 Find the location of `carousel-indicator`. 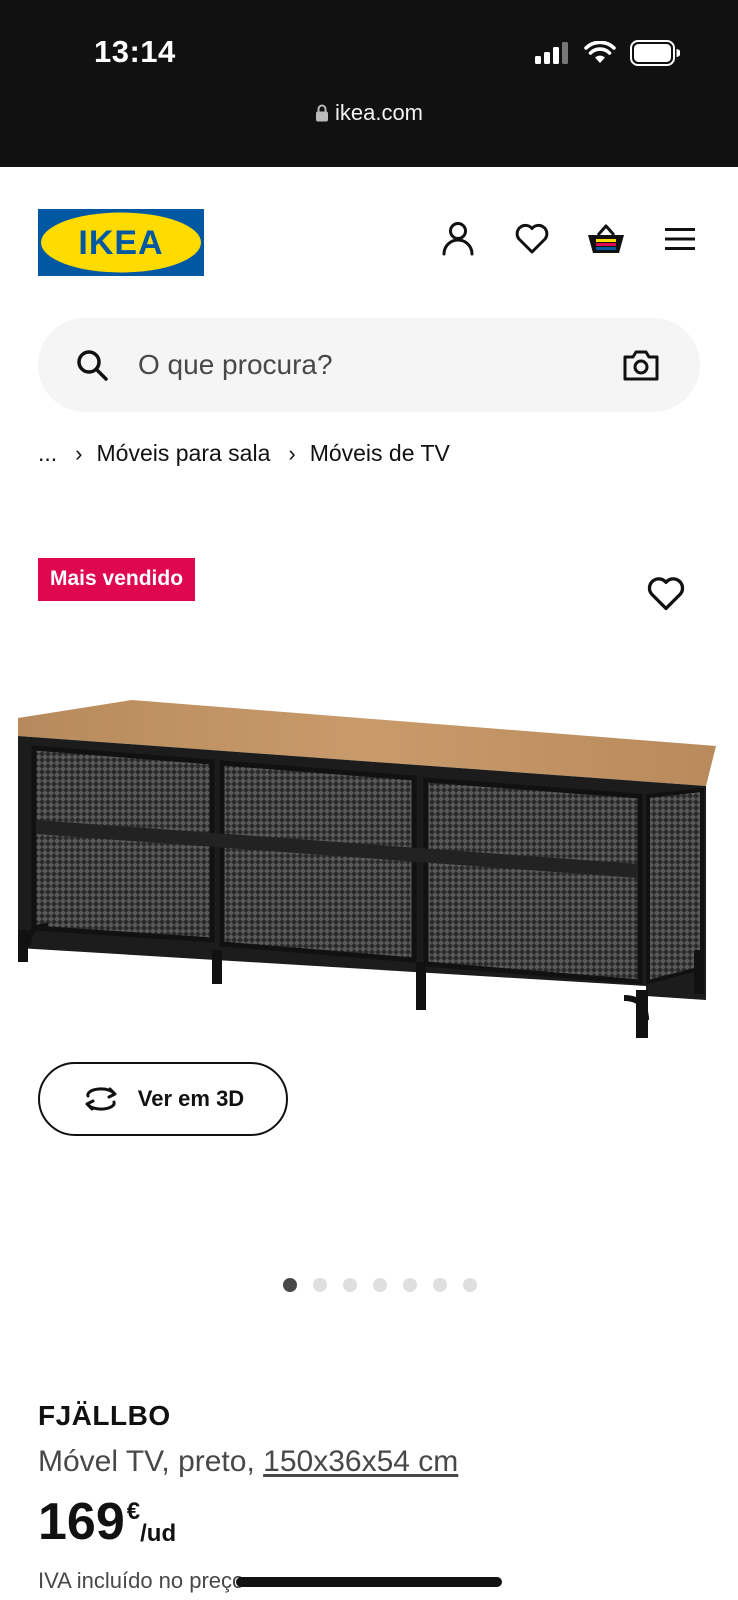

carousel-indicator is located at coordinates (369, 1285).